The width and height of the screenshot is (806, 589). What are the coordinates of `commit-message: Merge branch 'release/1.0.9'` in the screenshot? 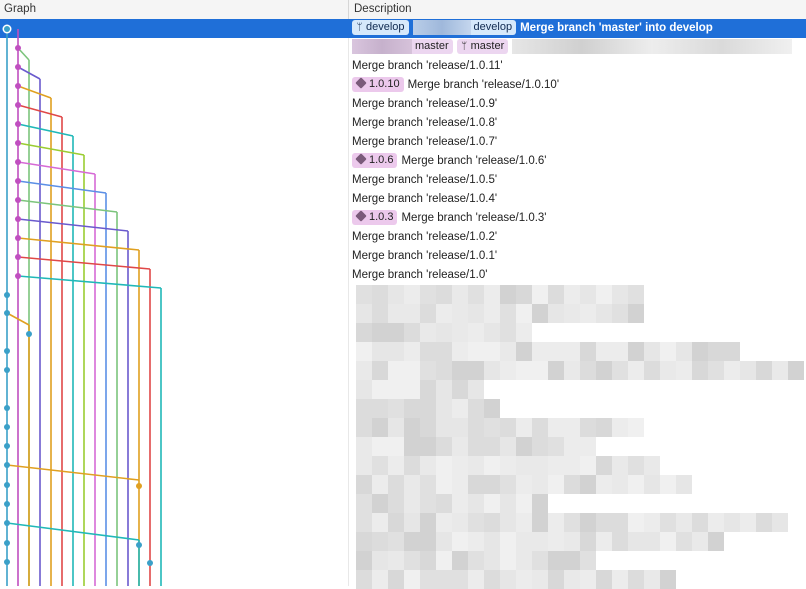 It's located at (425, 104).